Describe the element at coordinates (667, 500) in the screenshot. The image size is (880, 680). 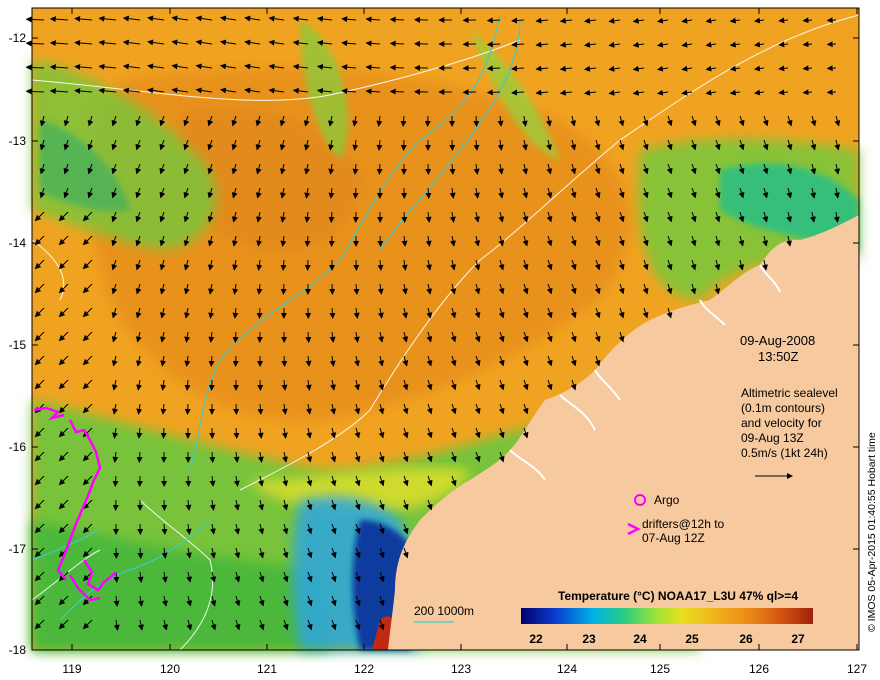
I see `argo-label: Argo` at that location.